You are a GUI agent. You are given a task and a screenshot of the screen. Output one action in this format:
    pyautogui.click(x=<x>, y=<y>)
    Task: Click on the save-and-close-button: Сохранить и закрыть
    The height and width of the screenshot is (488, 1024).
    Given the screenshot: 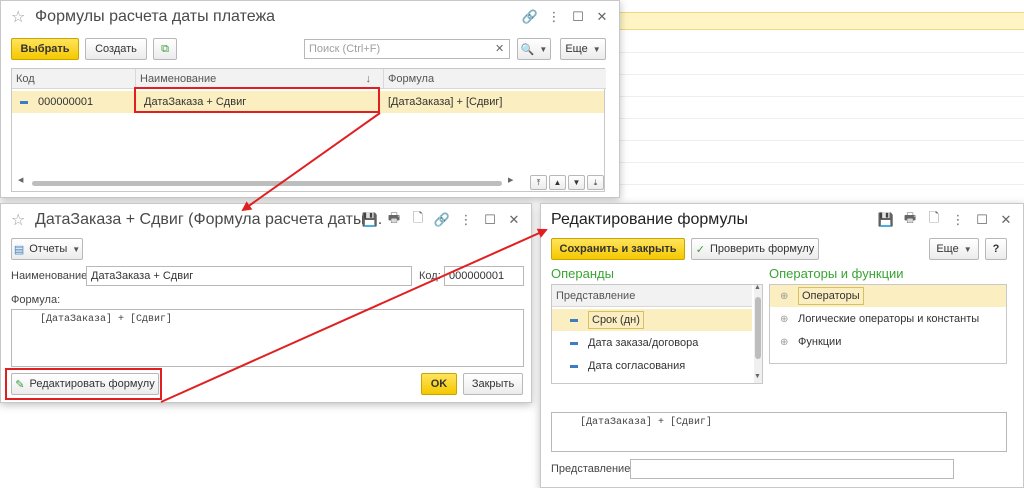 What is the action you would take?
    pyautogui.click(x=618, y=249)
    